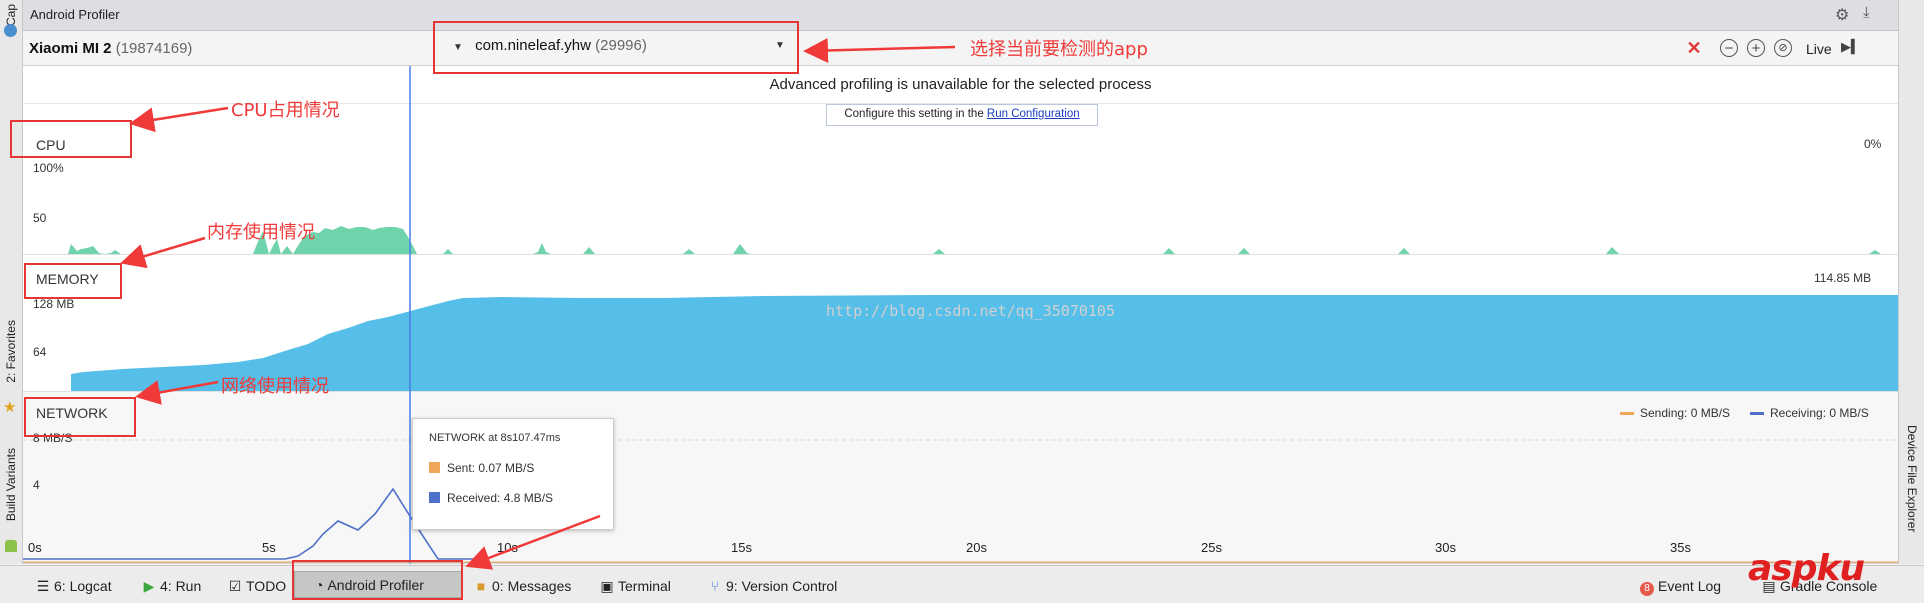  I want to click on tooltip-sent-row: Sent: 0.07 MB/S, so click(481, 468).